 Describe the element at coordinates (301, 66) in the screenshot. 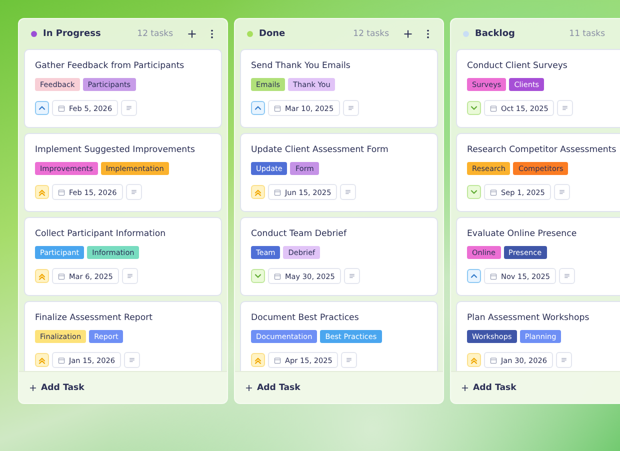

I see `task-title: Send Thank You Emails` at that location.